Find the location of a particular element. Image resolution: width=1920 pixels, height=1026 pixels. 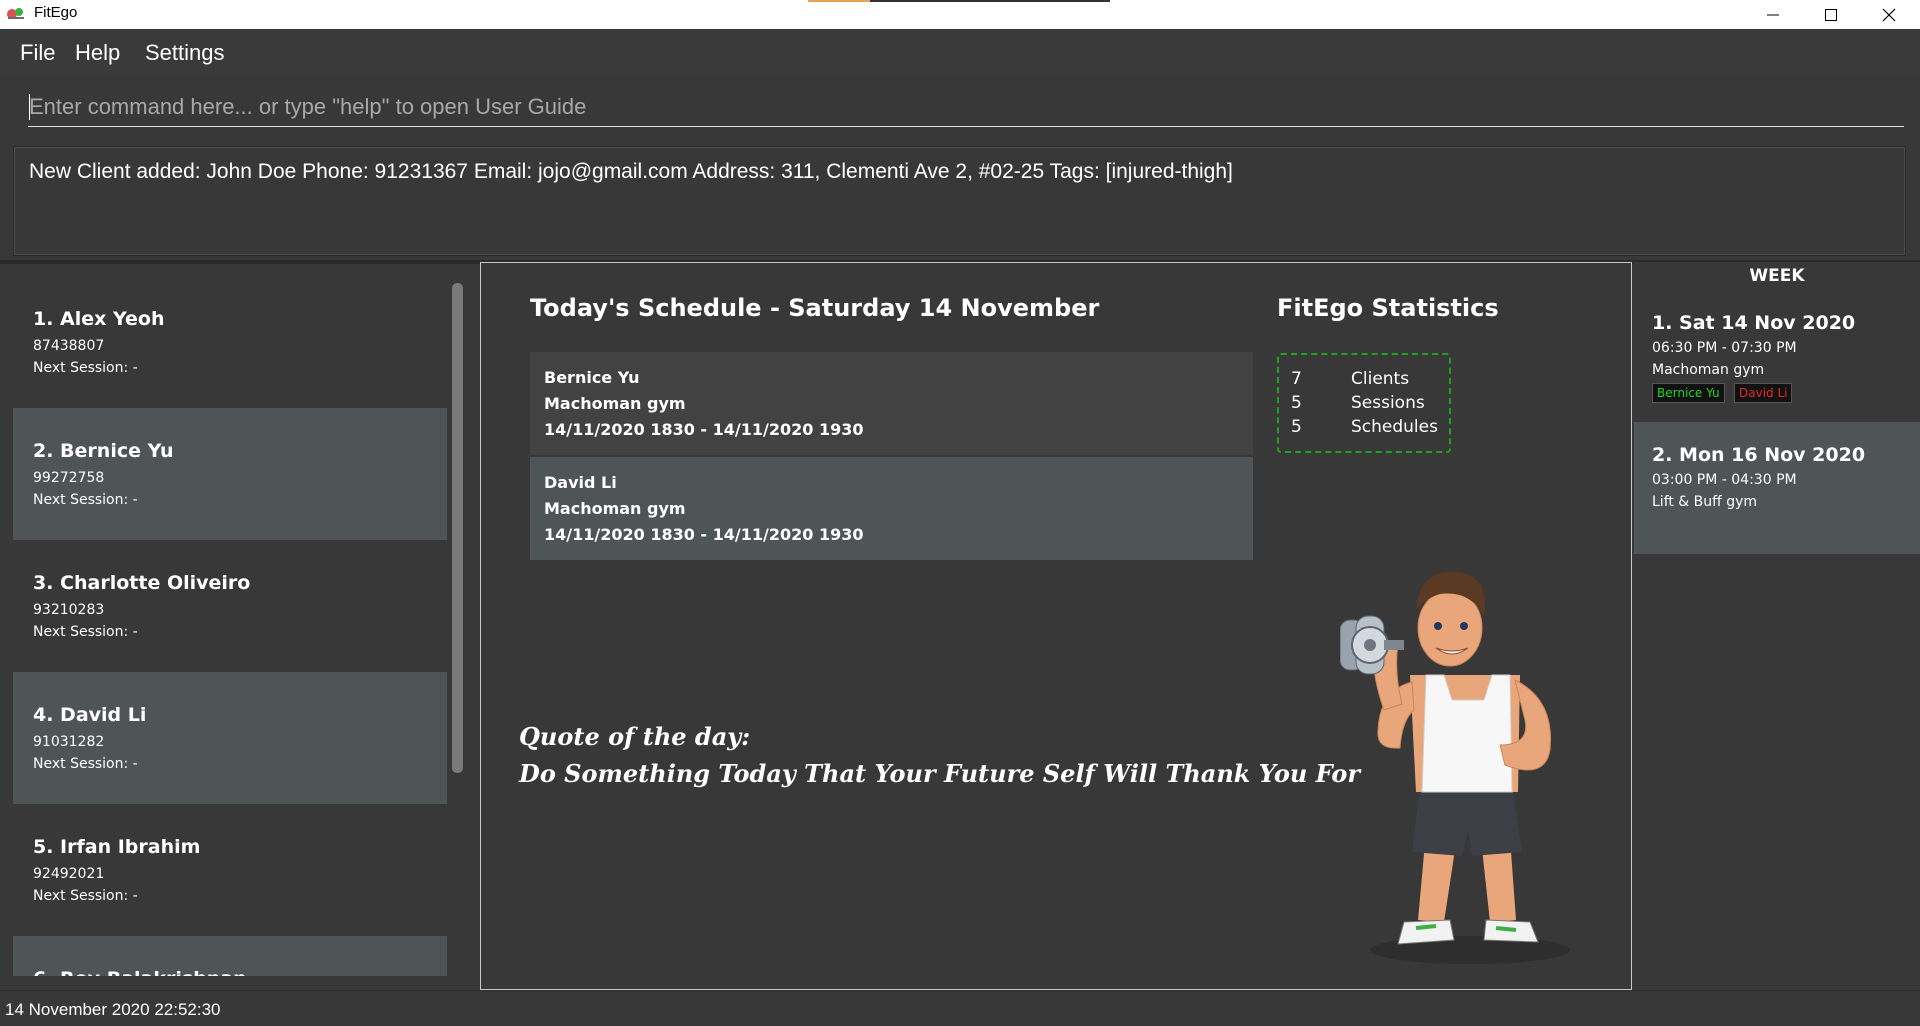

week-date: 2. Mon 16 Nov 2020 is located at coordinates (1759, 455).